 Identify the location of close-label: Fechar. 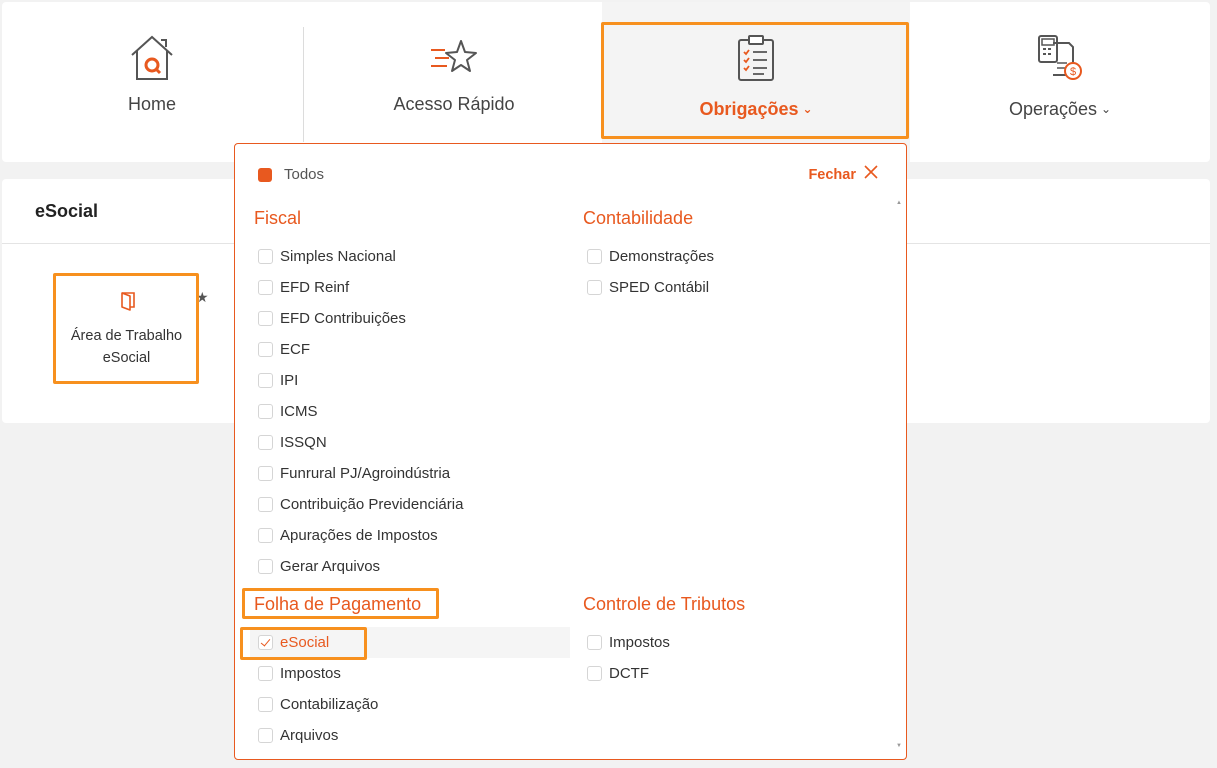
(832, 174).